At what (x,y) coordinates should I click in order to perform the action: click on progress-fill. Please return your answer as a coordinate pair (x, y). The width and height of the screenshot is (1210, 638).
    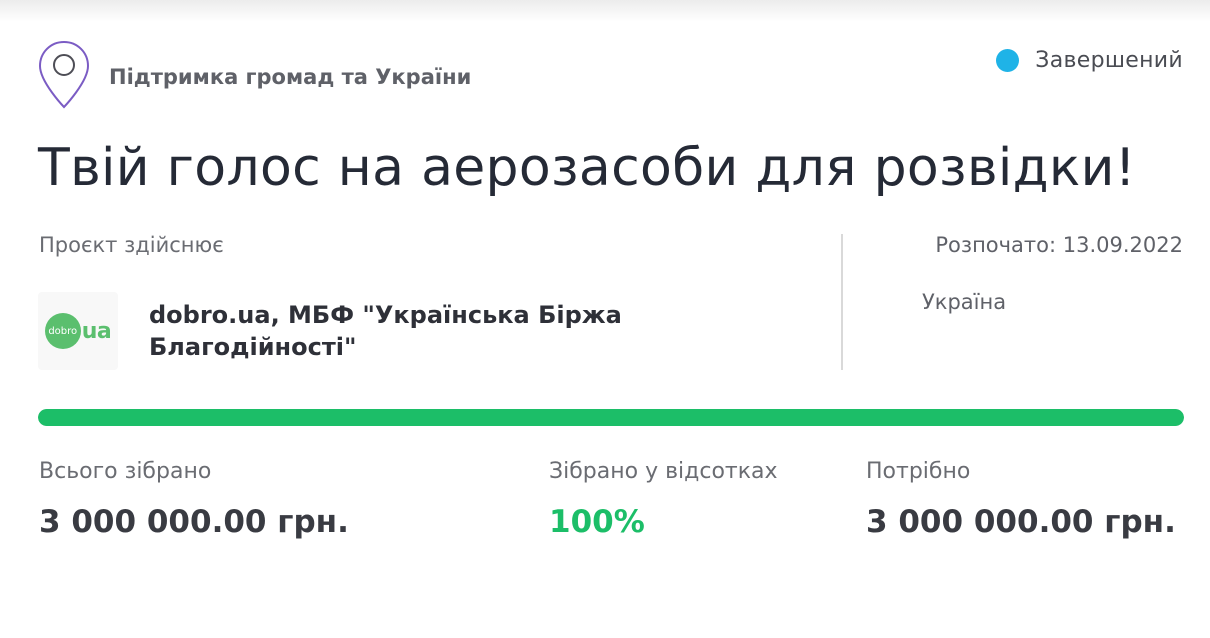
    Looking at the image, I should click on (611, 417).